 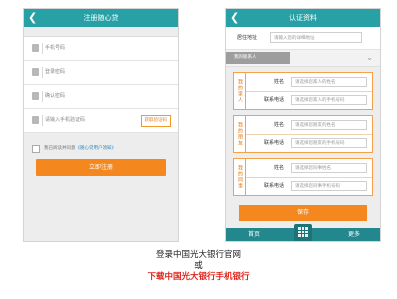 I want to click on verify-title: 认证资料, so click(x=303, y=18).